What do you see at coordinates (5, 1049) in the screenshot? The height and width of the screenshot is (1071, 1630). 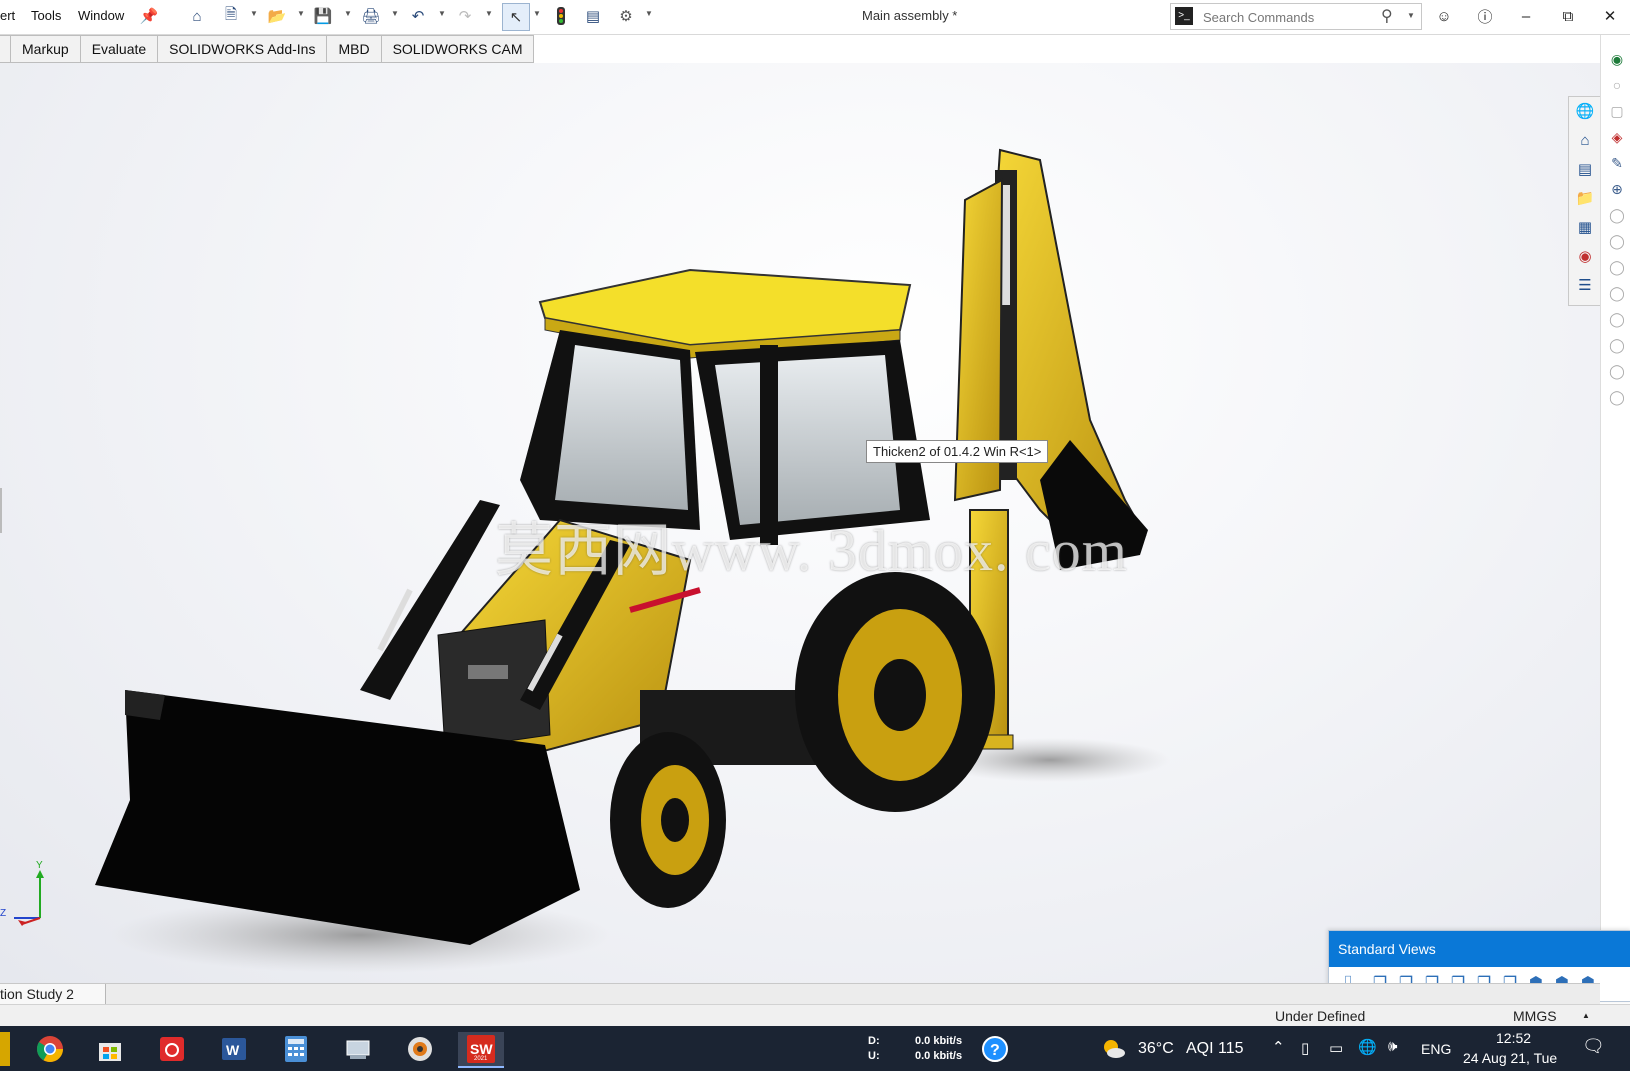 I see `taskbar-app-truncated` at bounding box center [5, 1049].